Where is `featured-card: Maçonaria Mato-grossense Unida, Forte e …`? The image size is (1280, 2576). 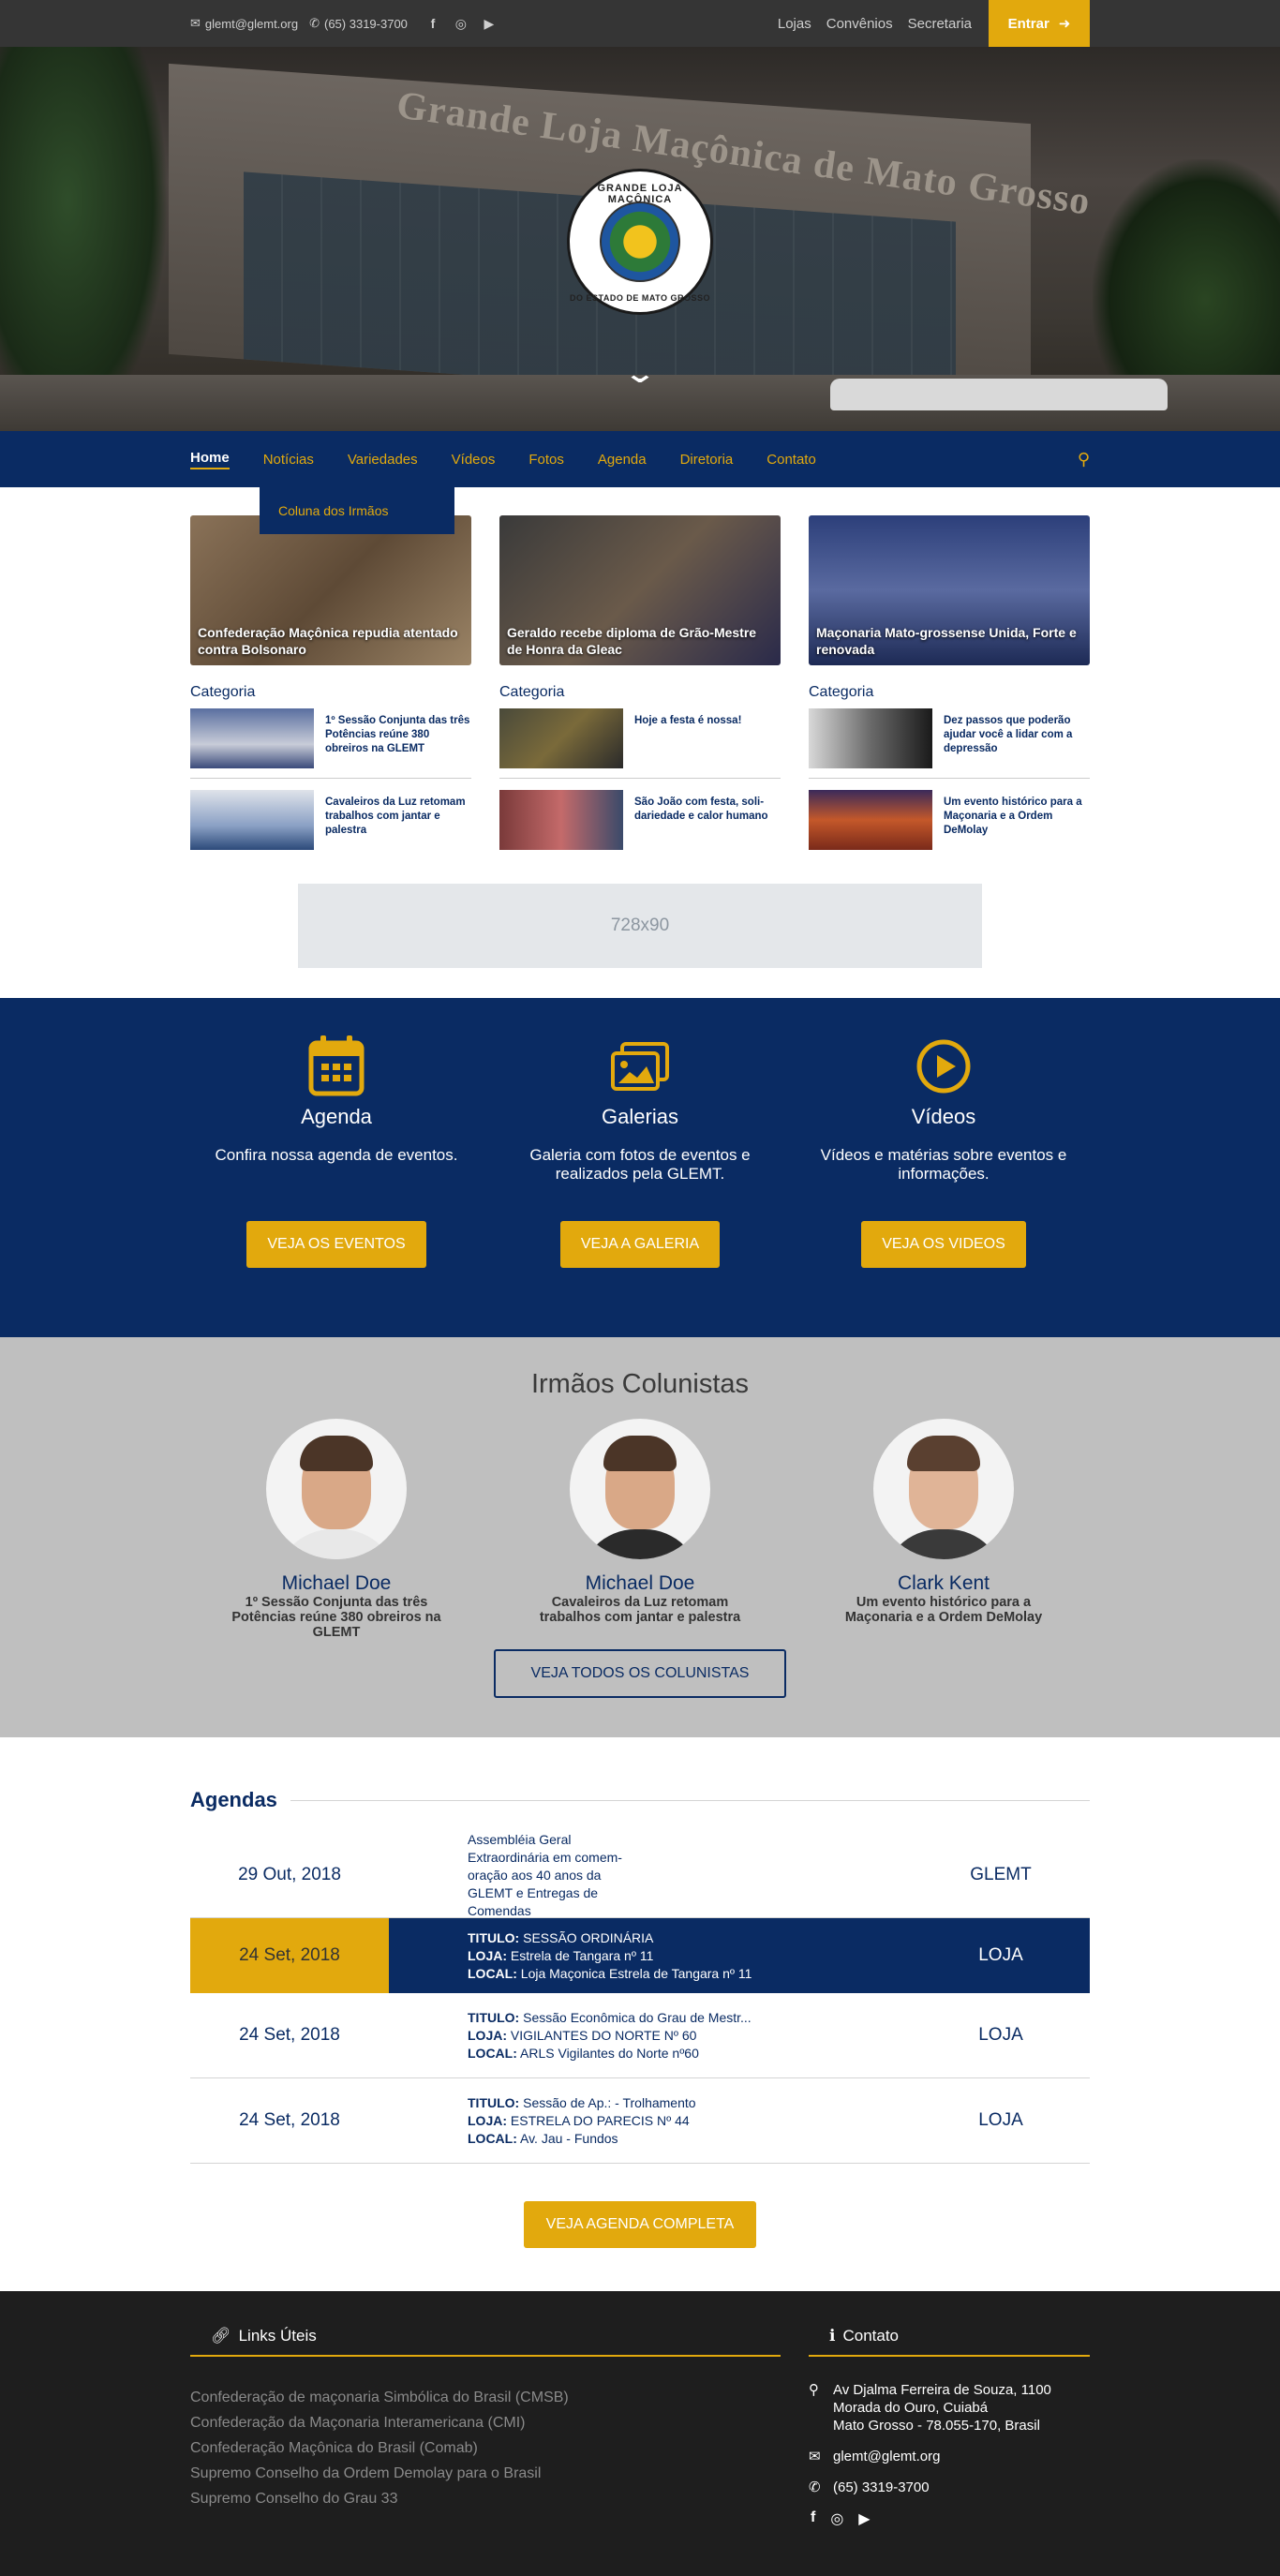 featured-card: Maçonaria Mato-grossense Unida, Forte e … is located at coordinates (949, 590).